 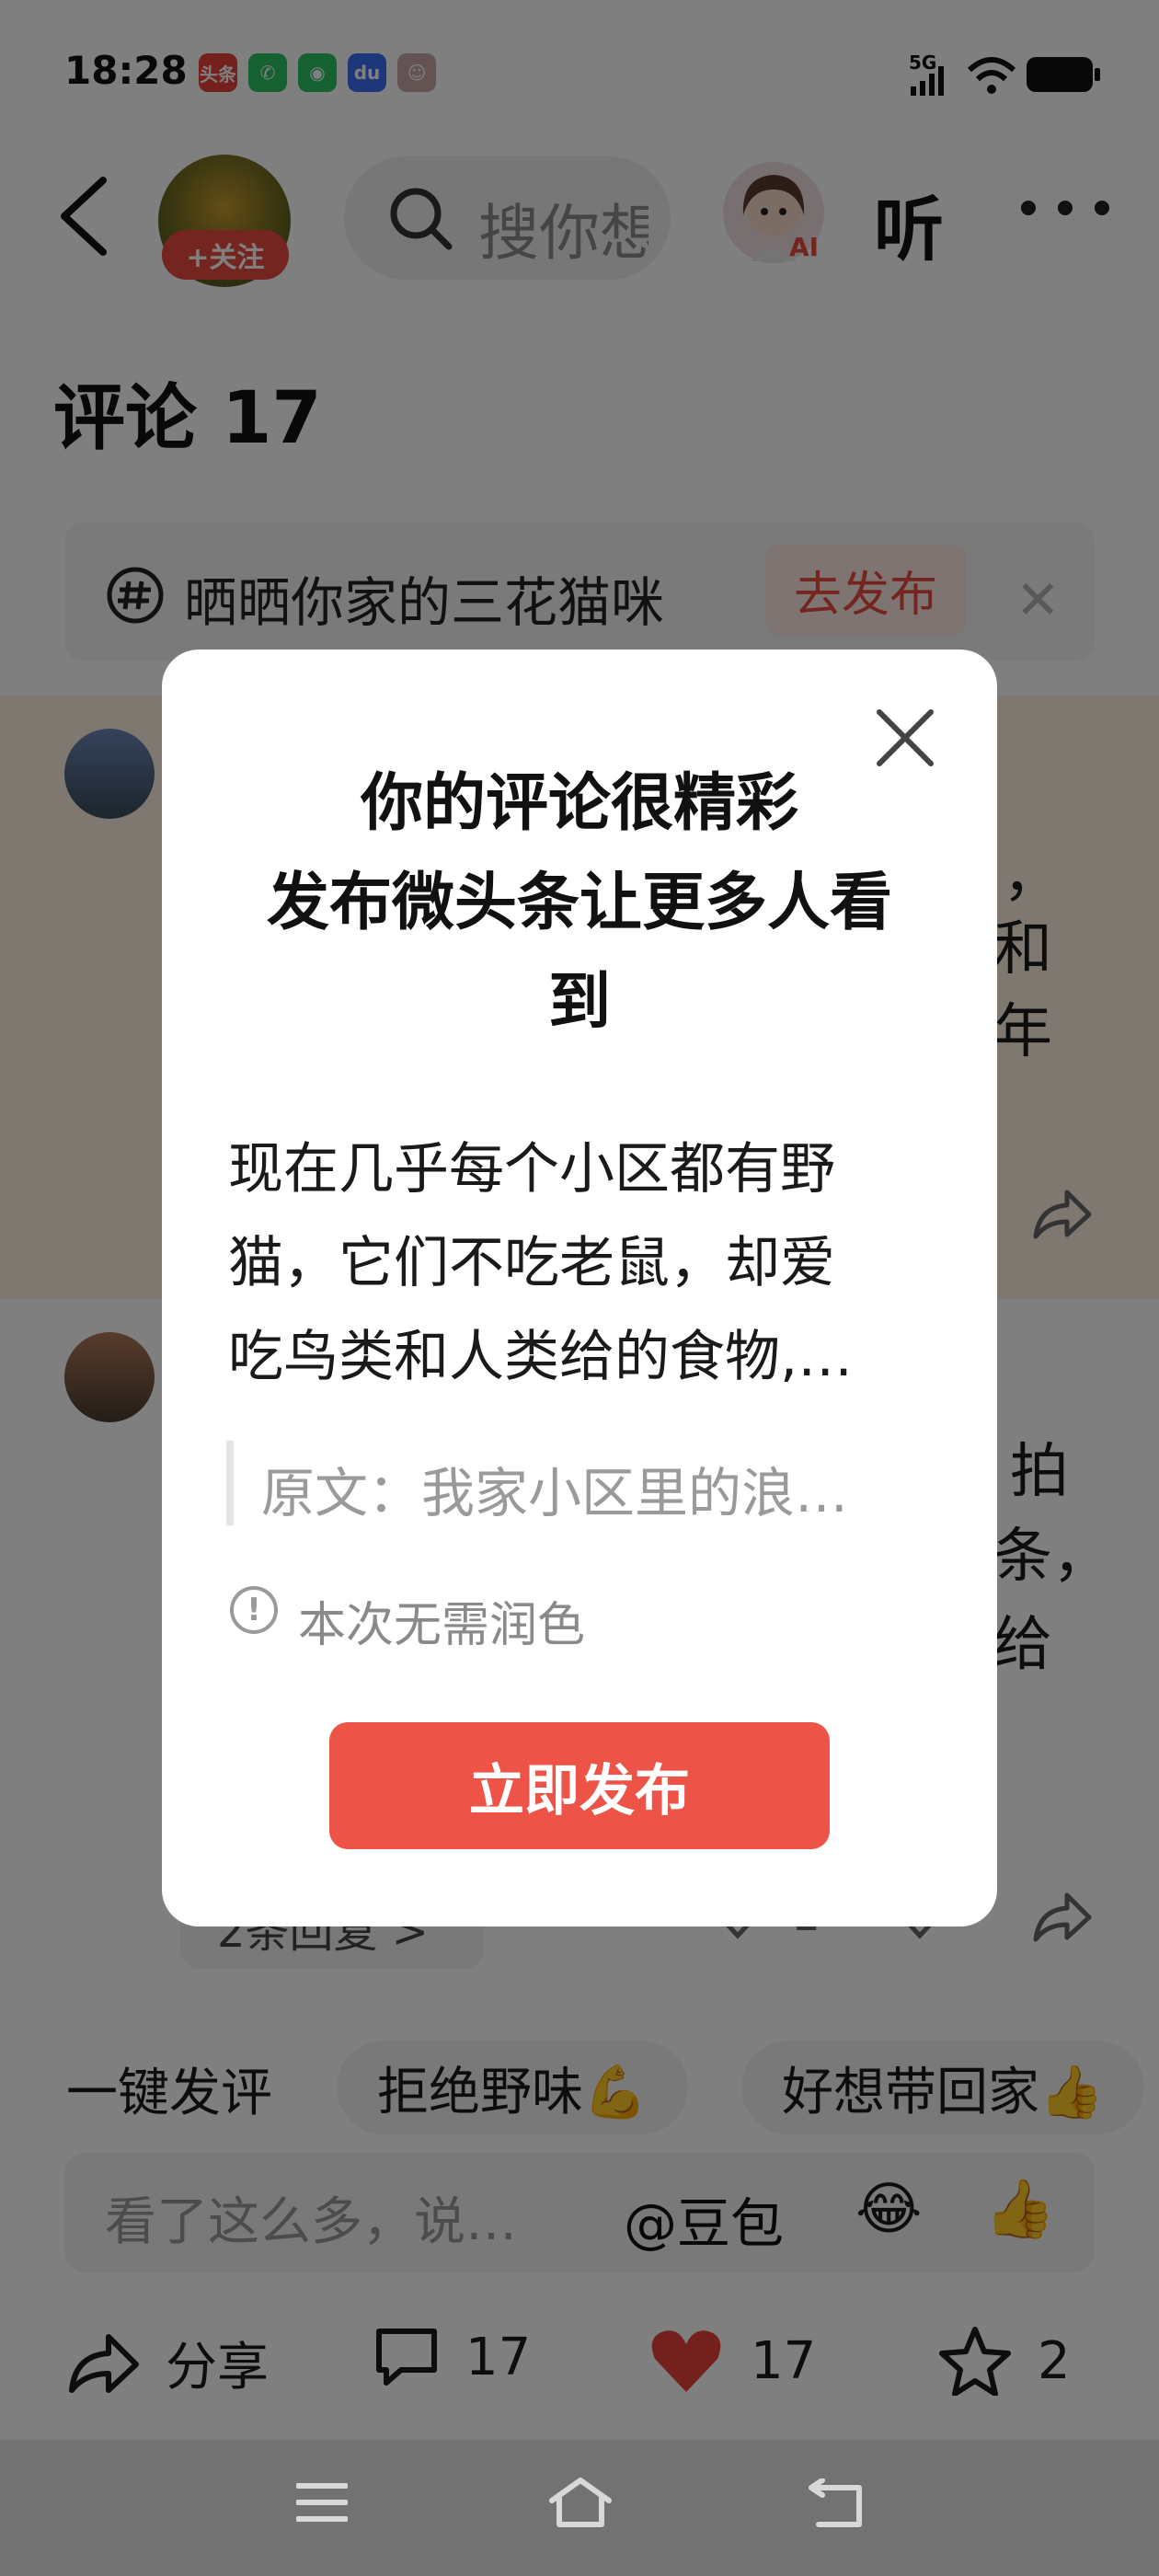 I want to click on info-icon: !, so click(x=254, y=1610).